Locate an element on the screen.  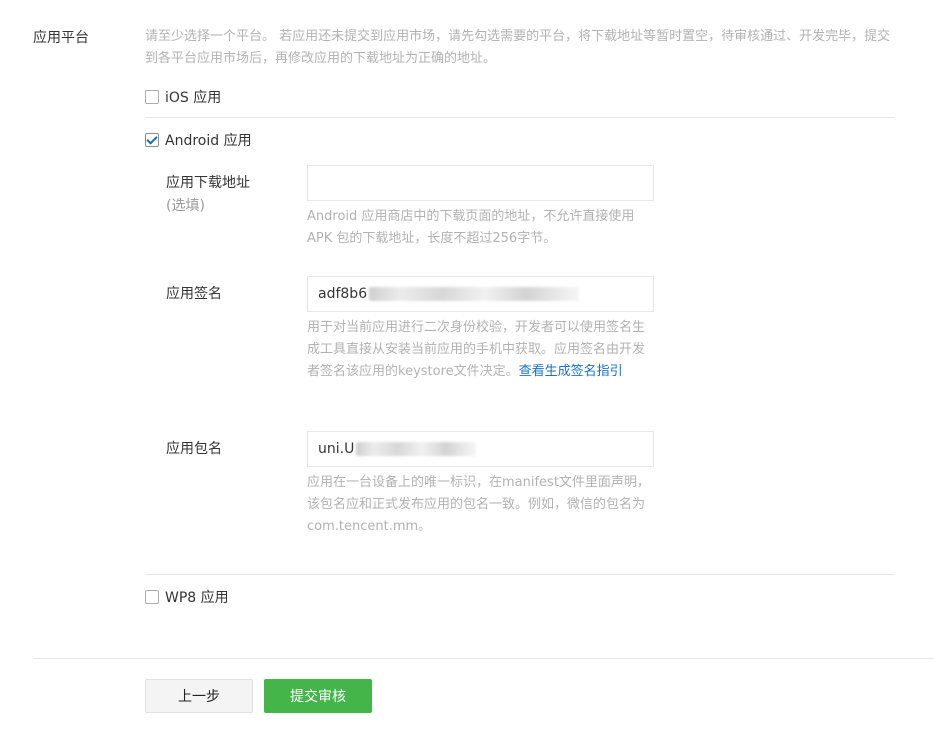
platform-wp8-option: WP8 应用 is located at coordinates (187, 597).